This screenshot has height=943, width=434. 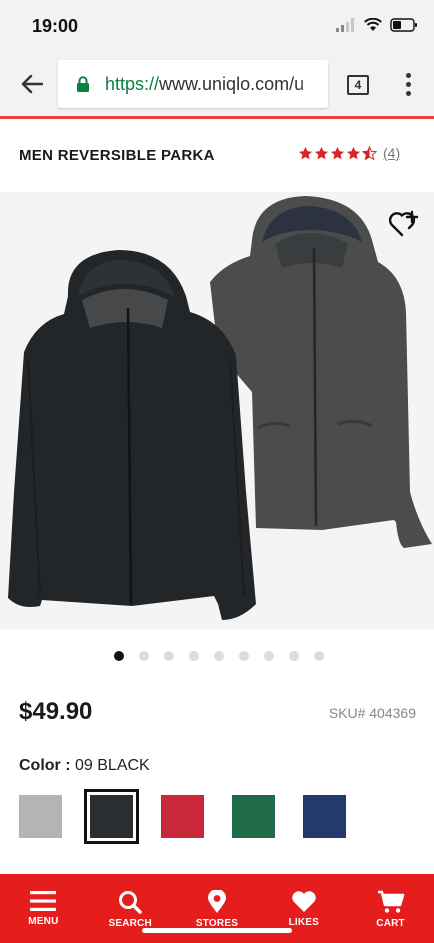 I want to click on location-pin-icon, so click(x=216, y=901).